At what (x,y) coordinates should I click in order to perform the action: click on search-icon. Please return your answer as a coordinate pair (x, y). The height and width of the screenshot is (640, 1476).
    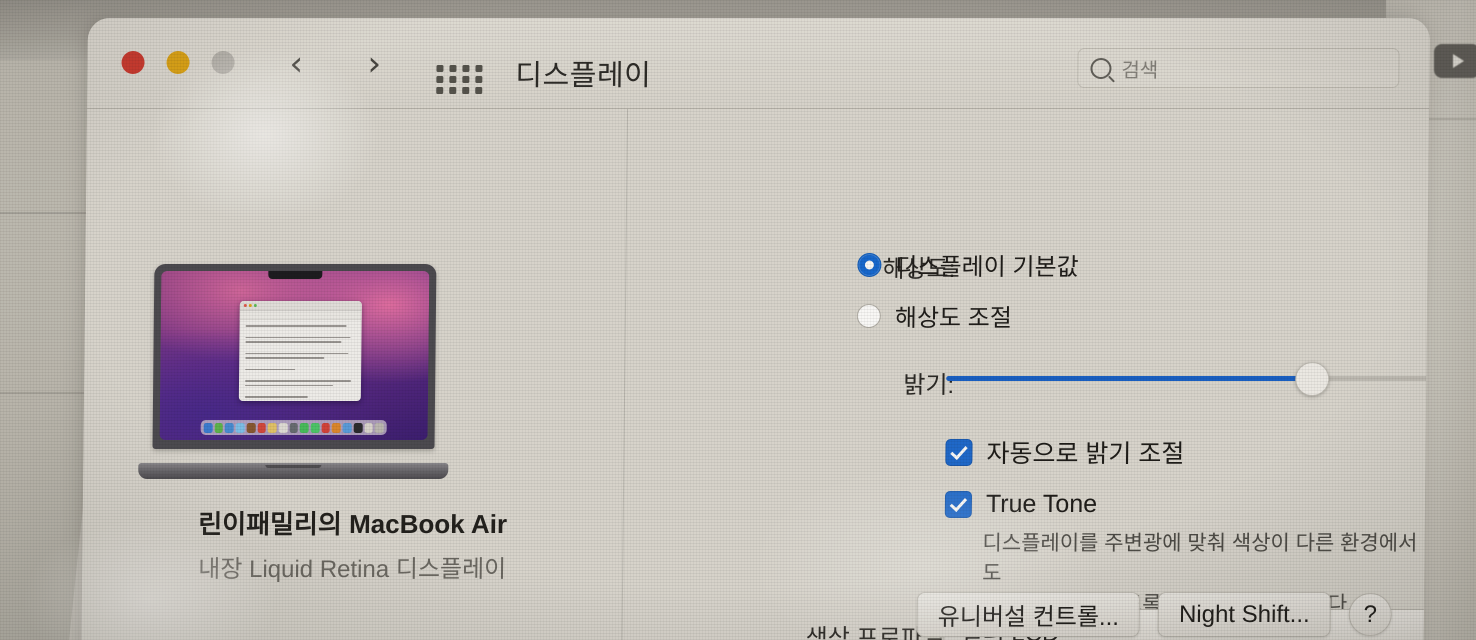
    Looking at the image, I should click on (1101, 68).